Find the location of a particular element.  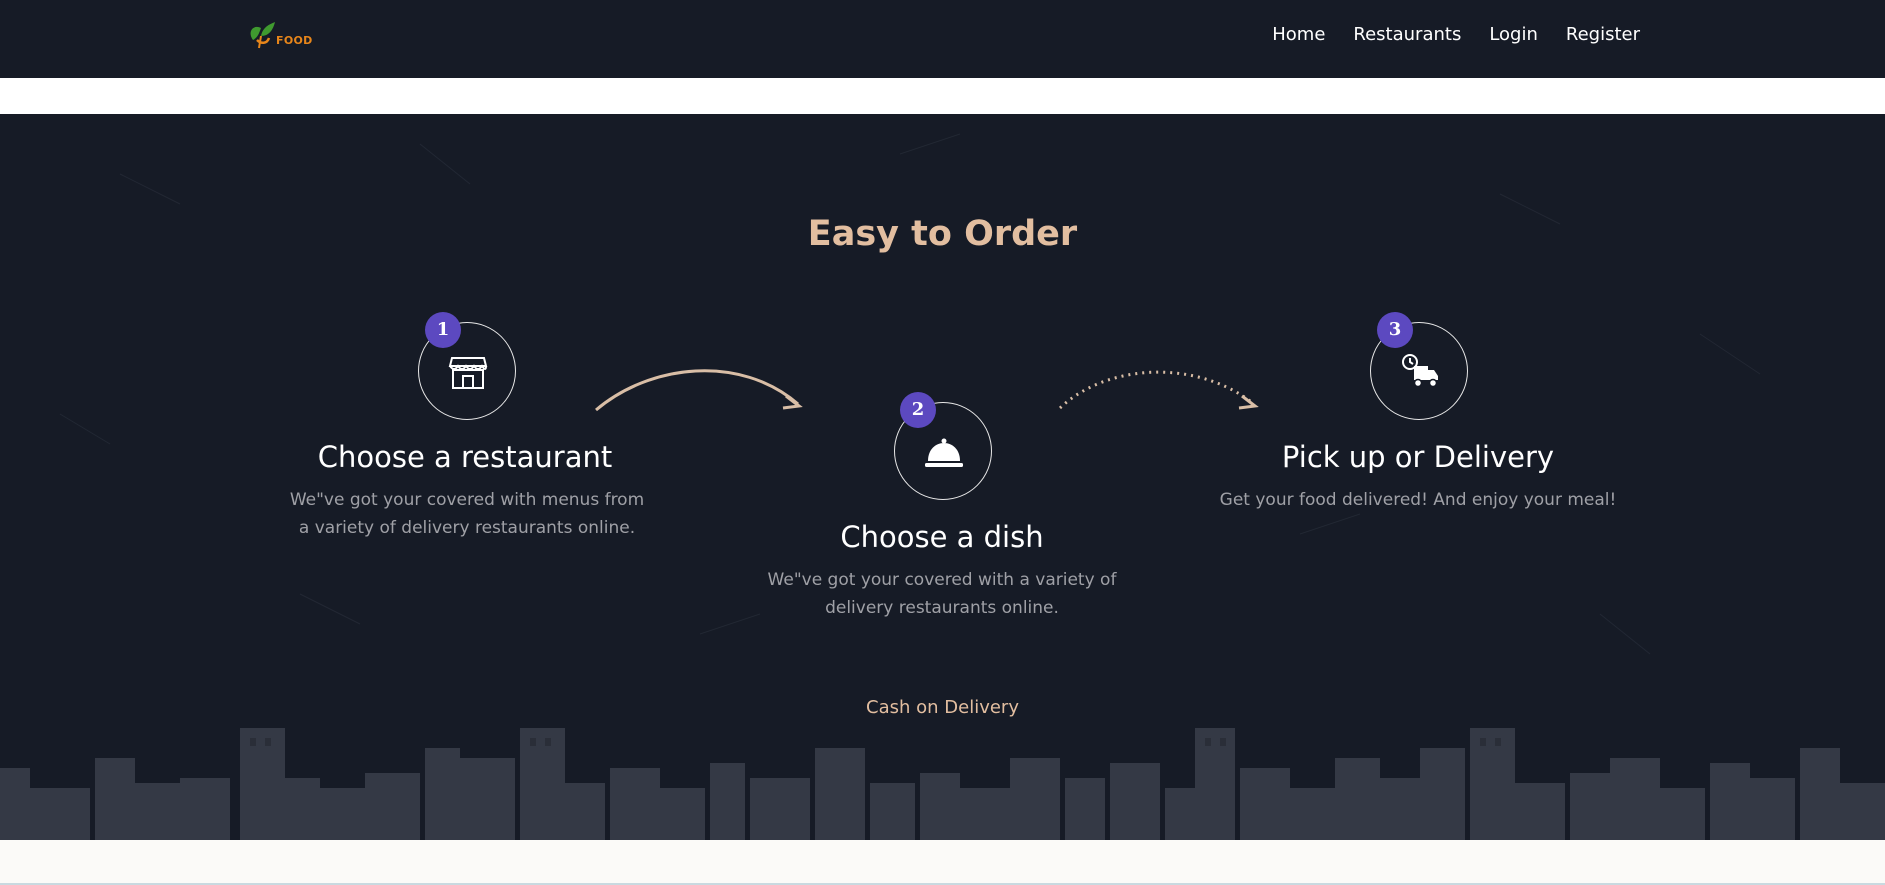

payment-note: Cash on Delivery is located at coordinates (942, 707).